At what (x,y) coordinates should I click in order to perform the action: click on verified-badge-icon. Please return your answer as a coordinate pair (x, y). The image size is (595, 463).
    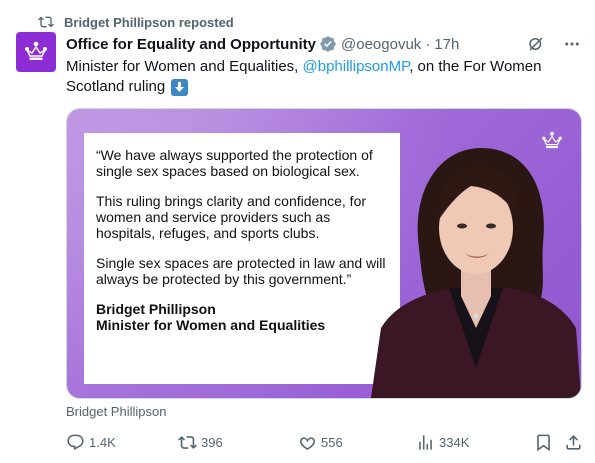
    Looking at the image, I should click on (328, 44).